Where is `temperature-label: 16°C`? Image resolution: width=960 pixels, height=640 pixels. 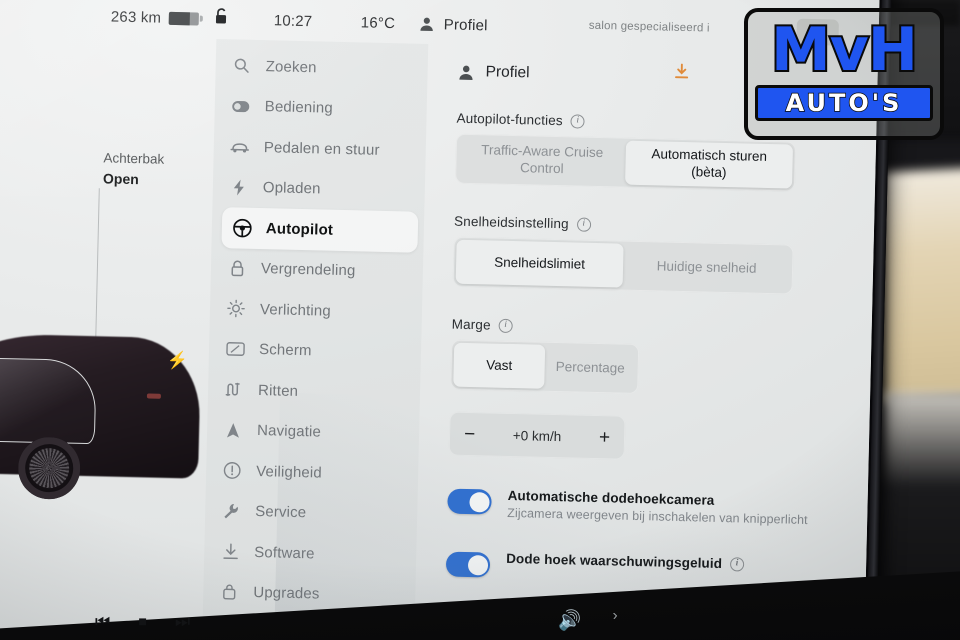 temperature-label: 16°C is located at coordinates (378, 23).